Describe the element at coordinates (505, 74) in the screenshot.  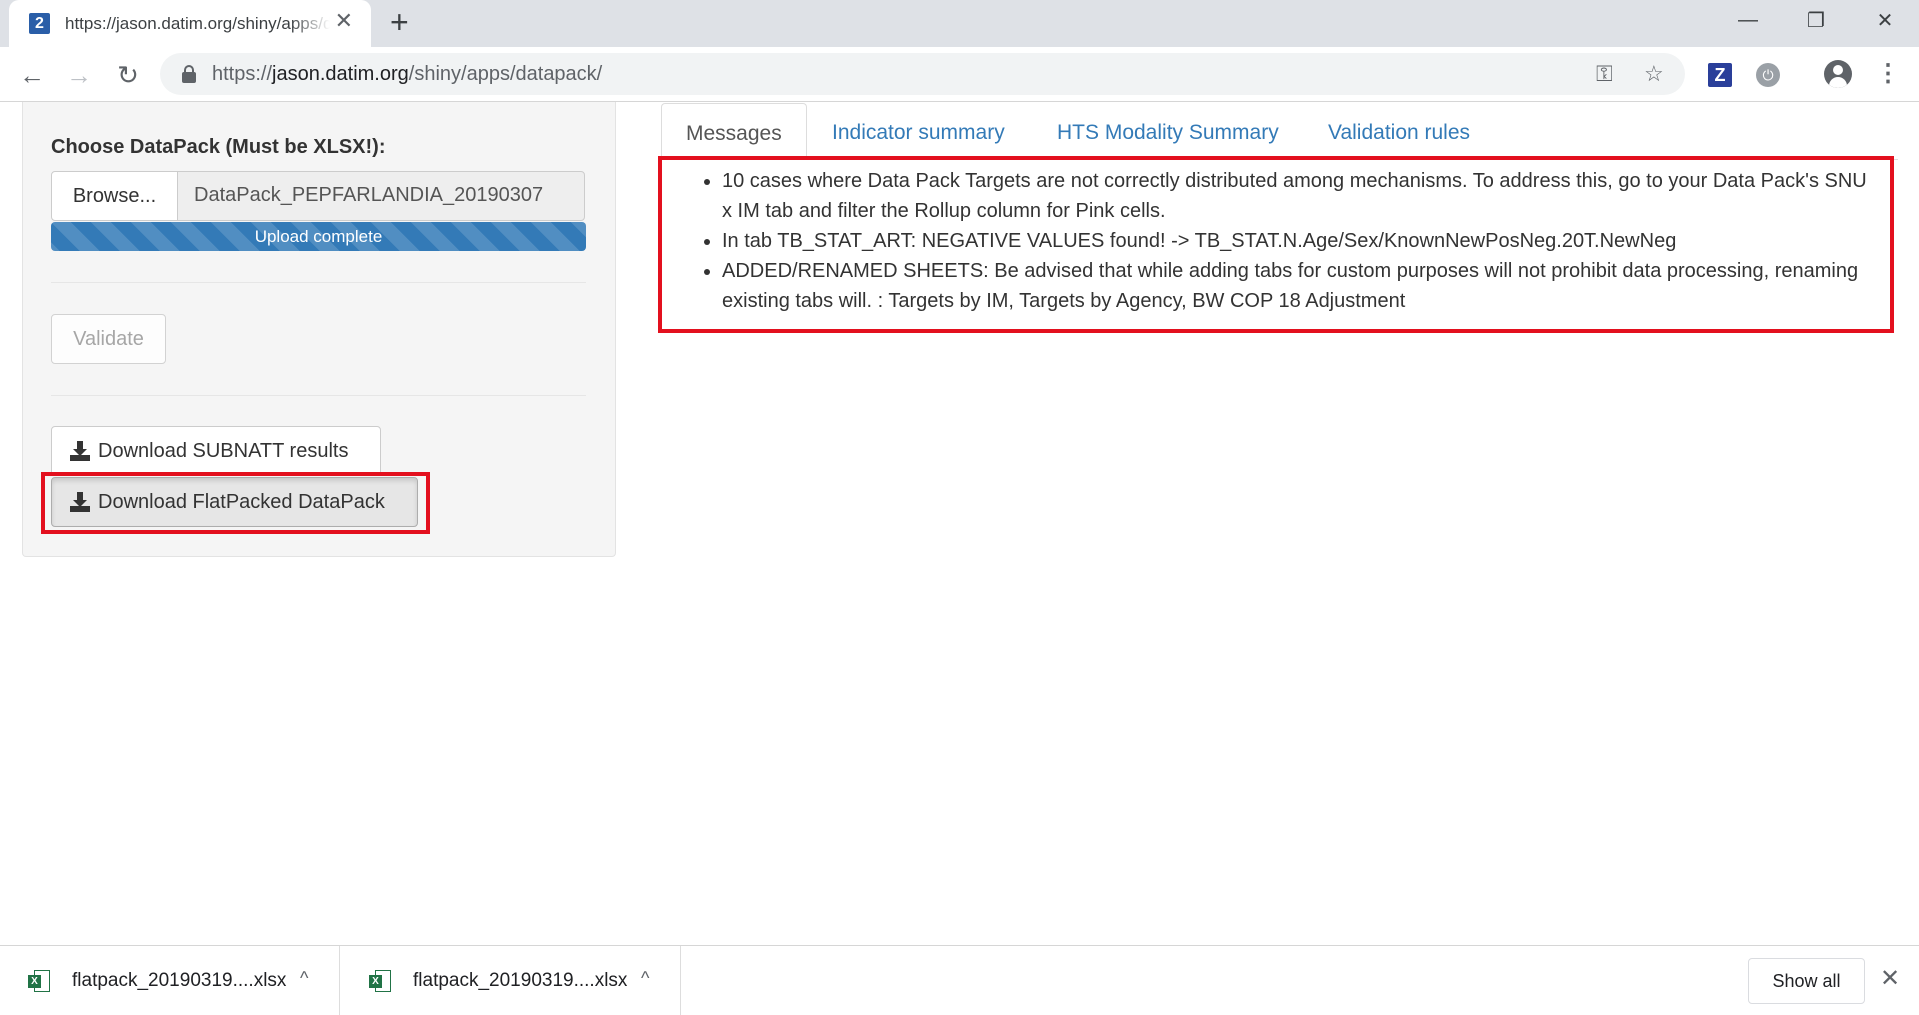
I see `url-path: /shiny/apps/datapack/` at that location.